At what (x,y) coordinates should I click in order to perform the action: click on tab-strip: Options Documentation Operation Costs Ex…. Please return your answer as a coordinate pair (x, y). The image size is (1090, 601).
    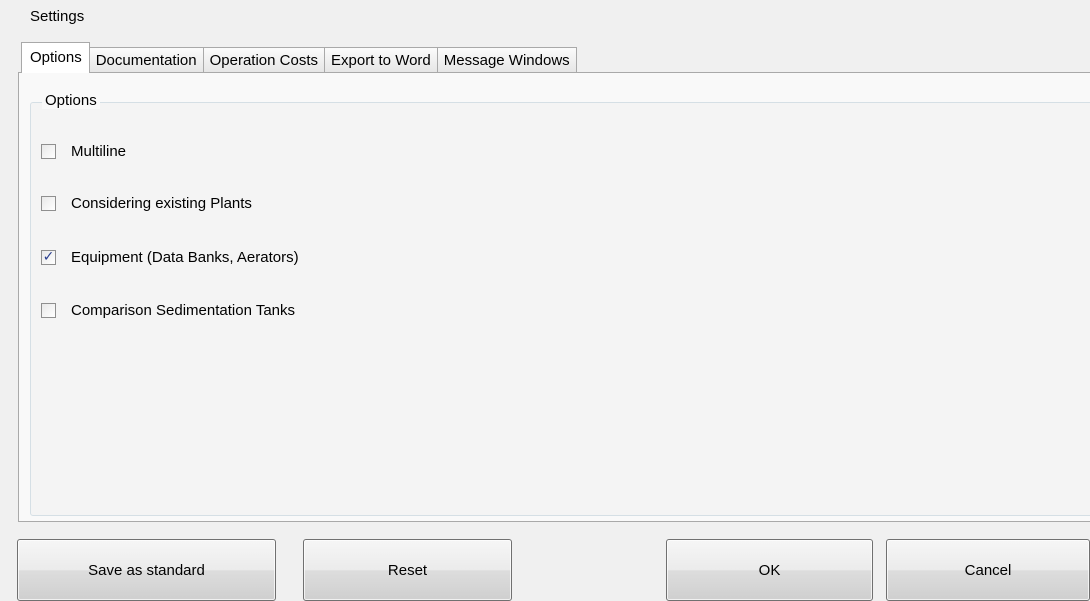
    Looking at the image, I should click on (299, 57).